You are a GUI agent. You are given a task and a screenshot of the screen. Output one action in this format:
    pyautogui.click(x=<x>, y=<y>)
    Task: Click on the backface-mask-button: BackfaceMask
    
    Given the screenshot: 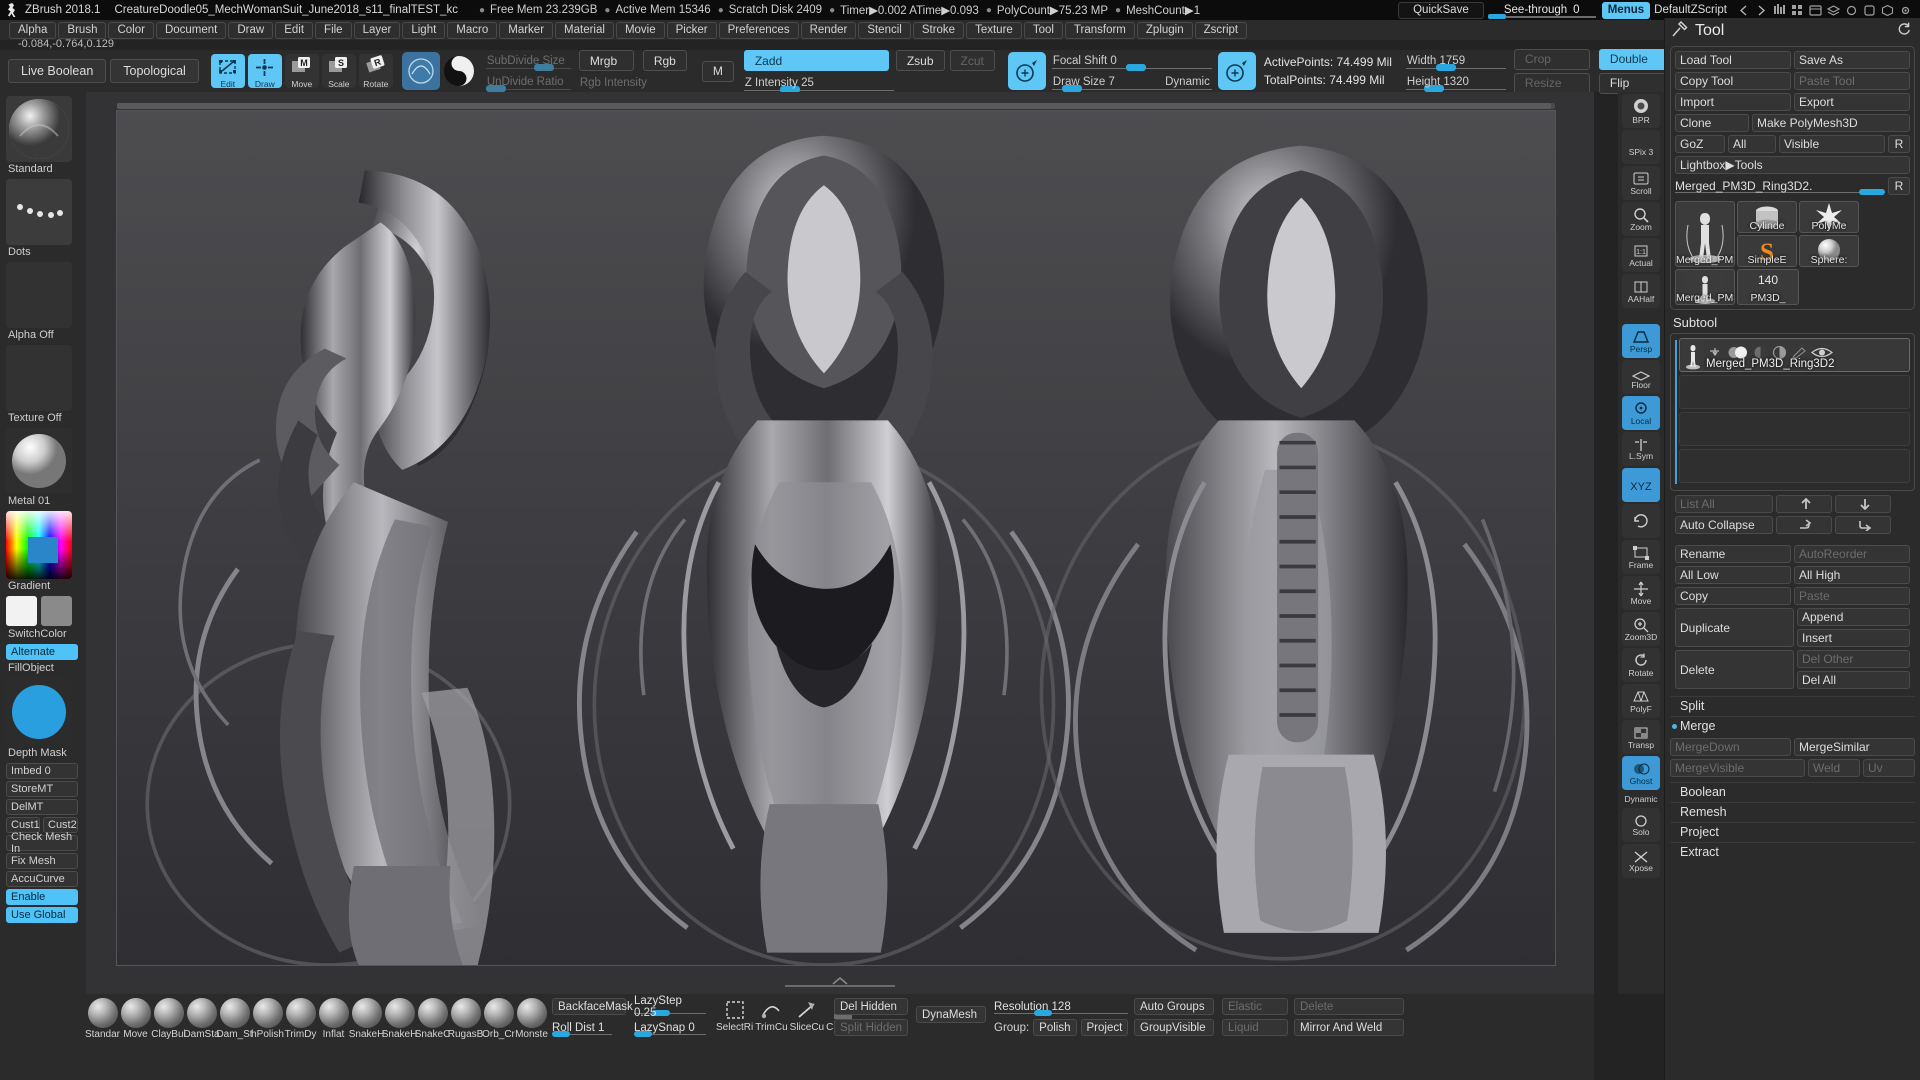 What is the action you would take?
    pyautogui.click(x=592, y=1006)
    